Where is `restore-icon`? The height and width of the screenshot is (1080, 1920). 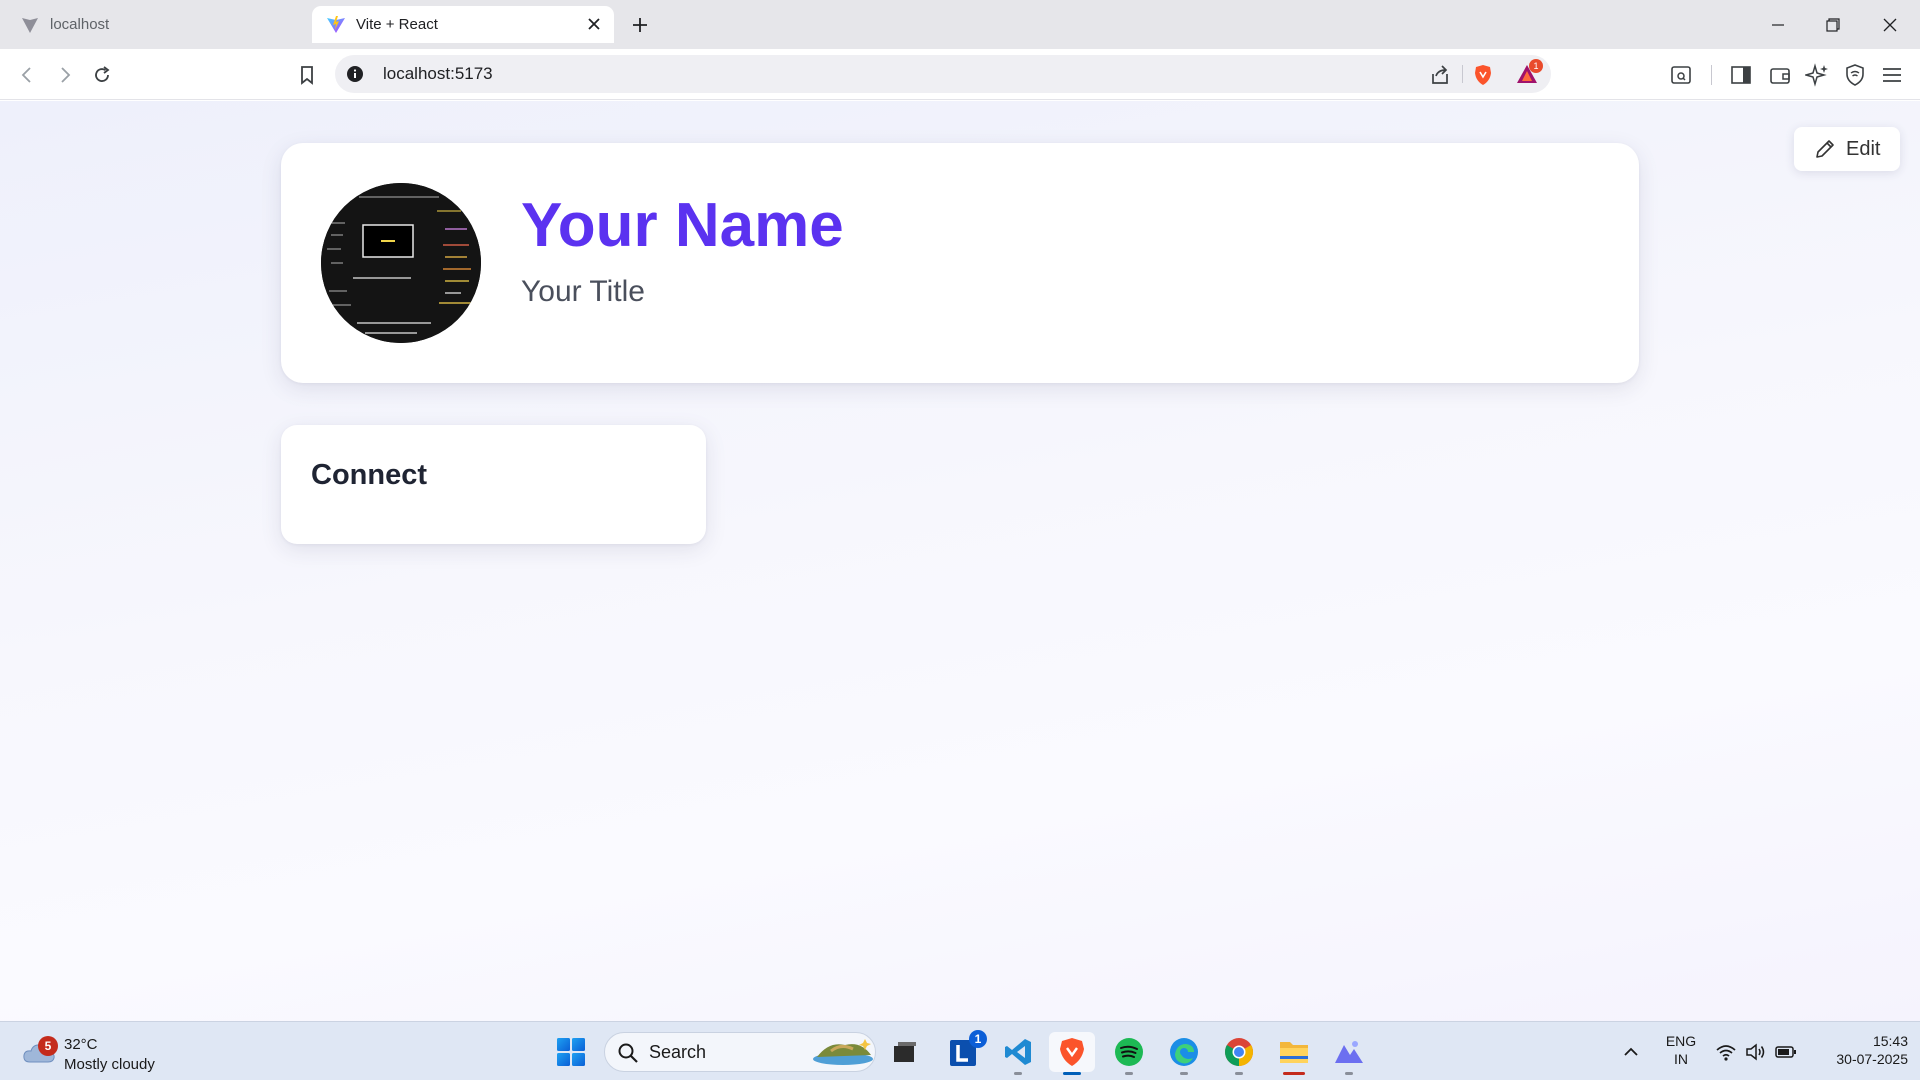
restore-icon is located at coordinates (1833, 25).